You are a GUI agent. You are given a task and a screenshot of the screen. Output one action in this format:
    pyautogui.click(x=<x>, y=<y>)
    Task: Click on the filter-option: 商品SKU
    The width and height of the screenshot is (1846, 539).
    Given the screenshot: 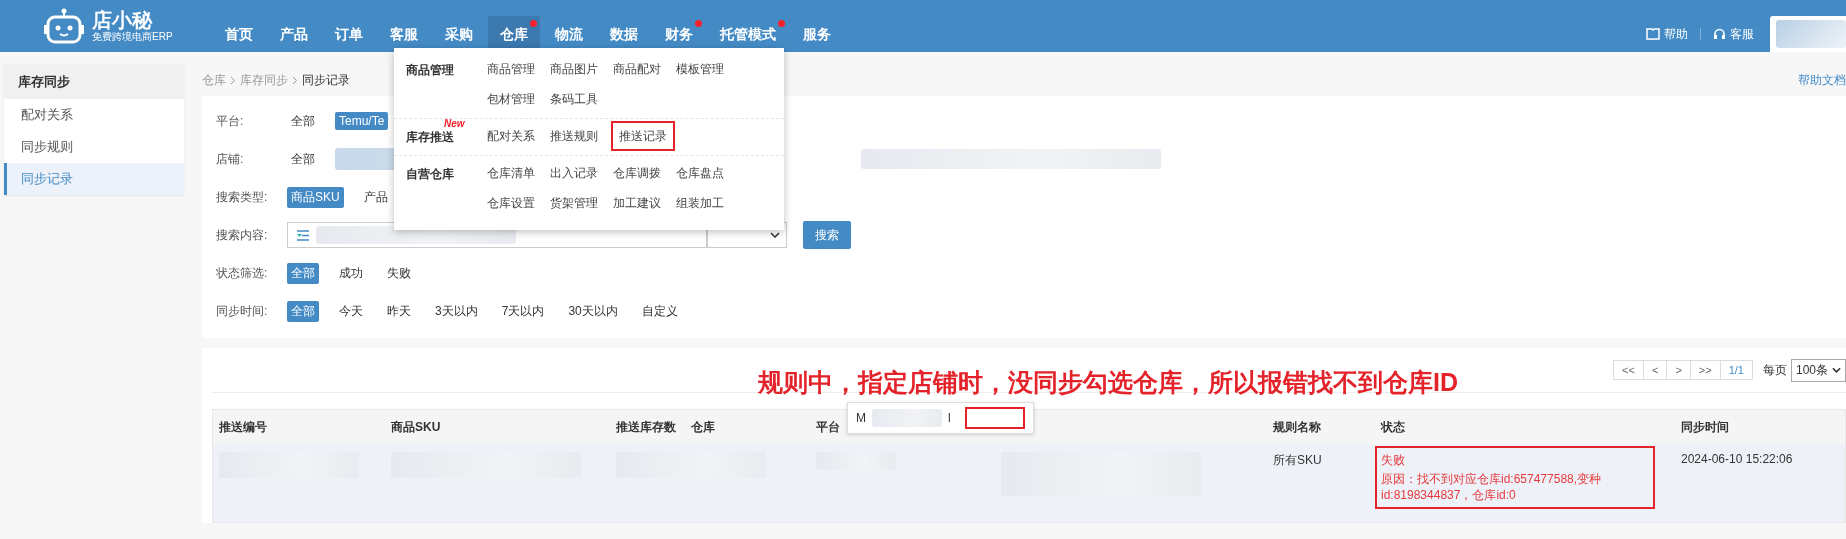 What is the action you would take?
    pyautogui.click(x=315, y=197)
    